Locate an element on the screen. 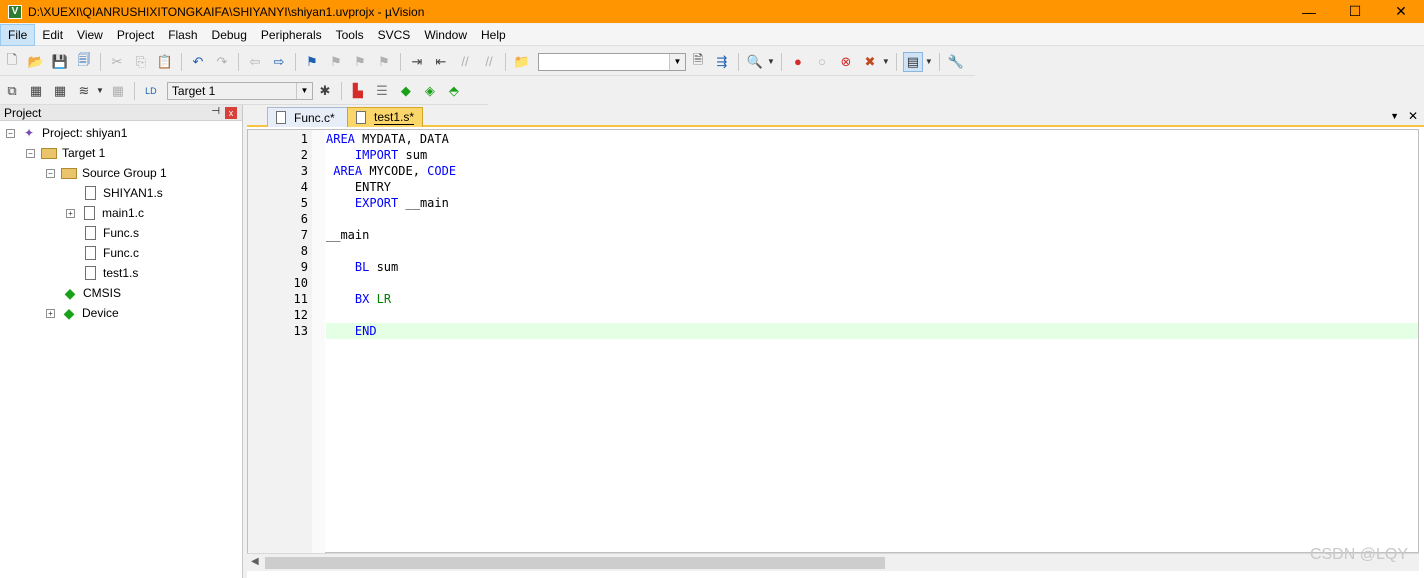  scroll-left-icon: ◀ is located at coordinates (255, 561).